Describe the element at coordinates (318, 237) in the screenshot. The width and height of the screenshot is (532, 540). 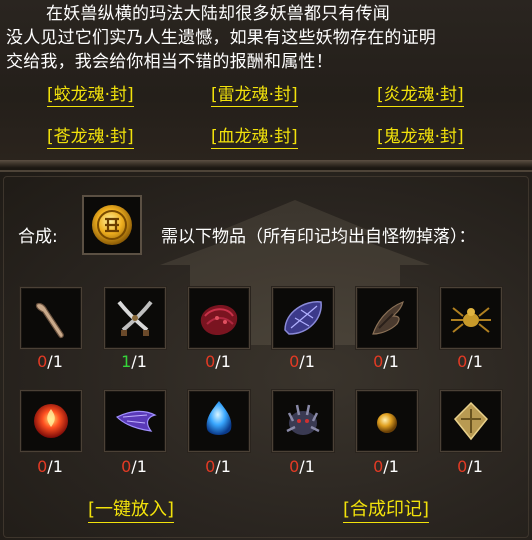
I see `requirement-text: 需以下物品（所有印记均出自怪物掉落）：` at that location.